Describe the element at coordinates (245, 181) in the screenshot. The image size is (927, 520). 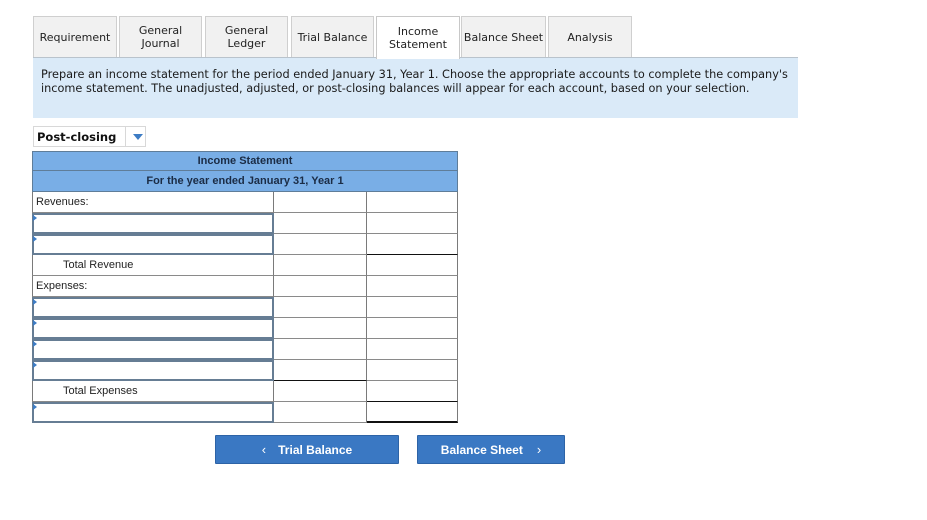
I see `statement-period: For the year ended January 31, Year 1` at that location.